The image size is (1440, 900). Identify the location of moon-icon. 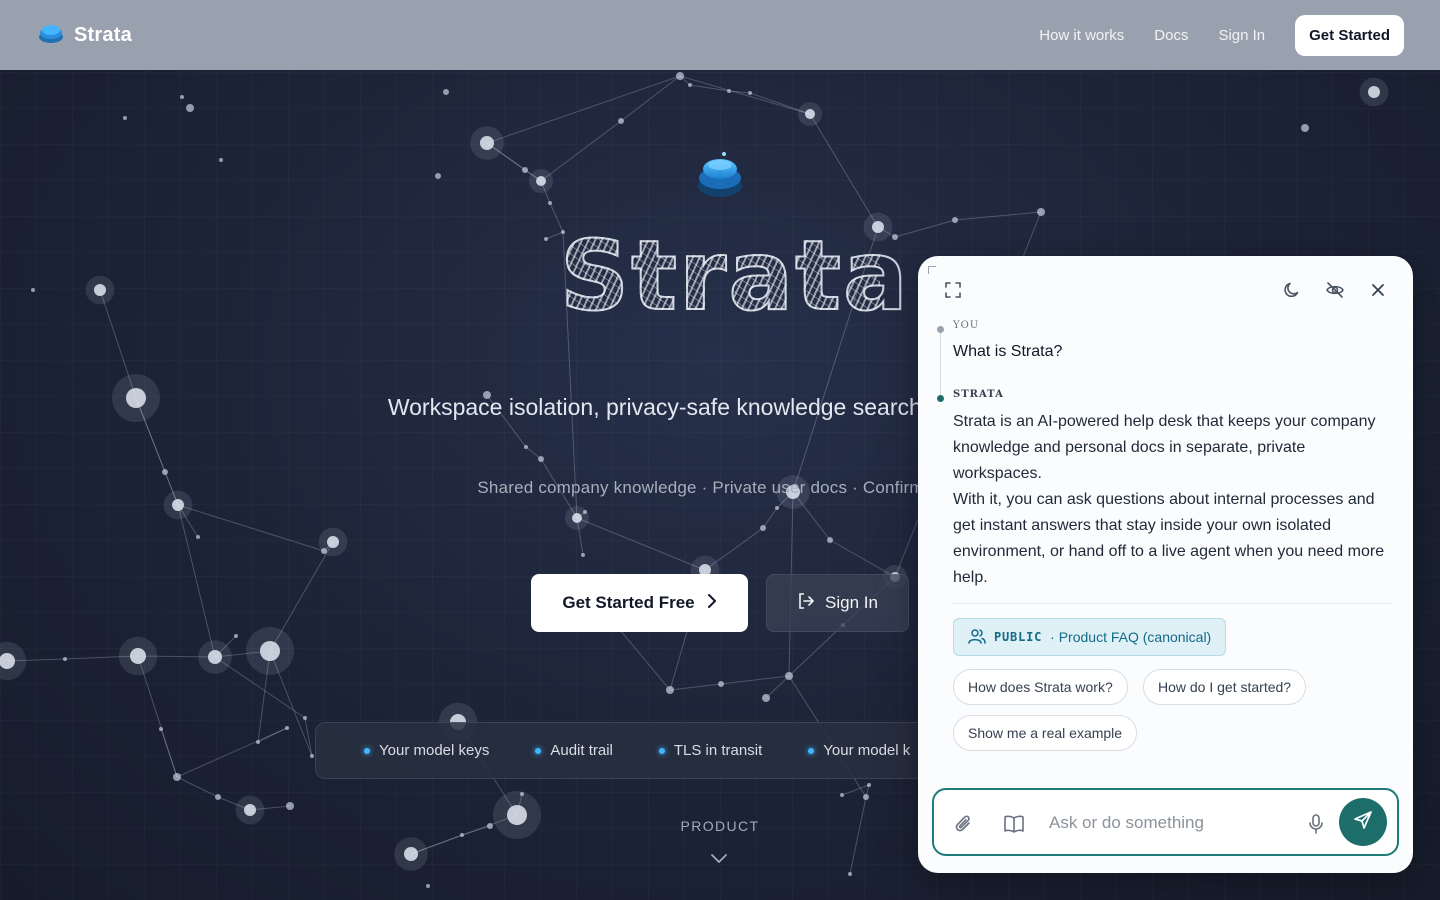
(1292, 290).